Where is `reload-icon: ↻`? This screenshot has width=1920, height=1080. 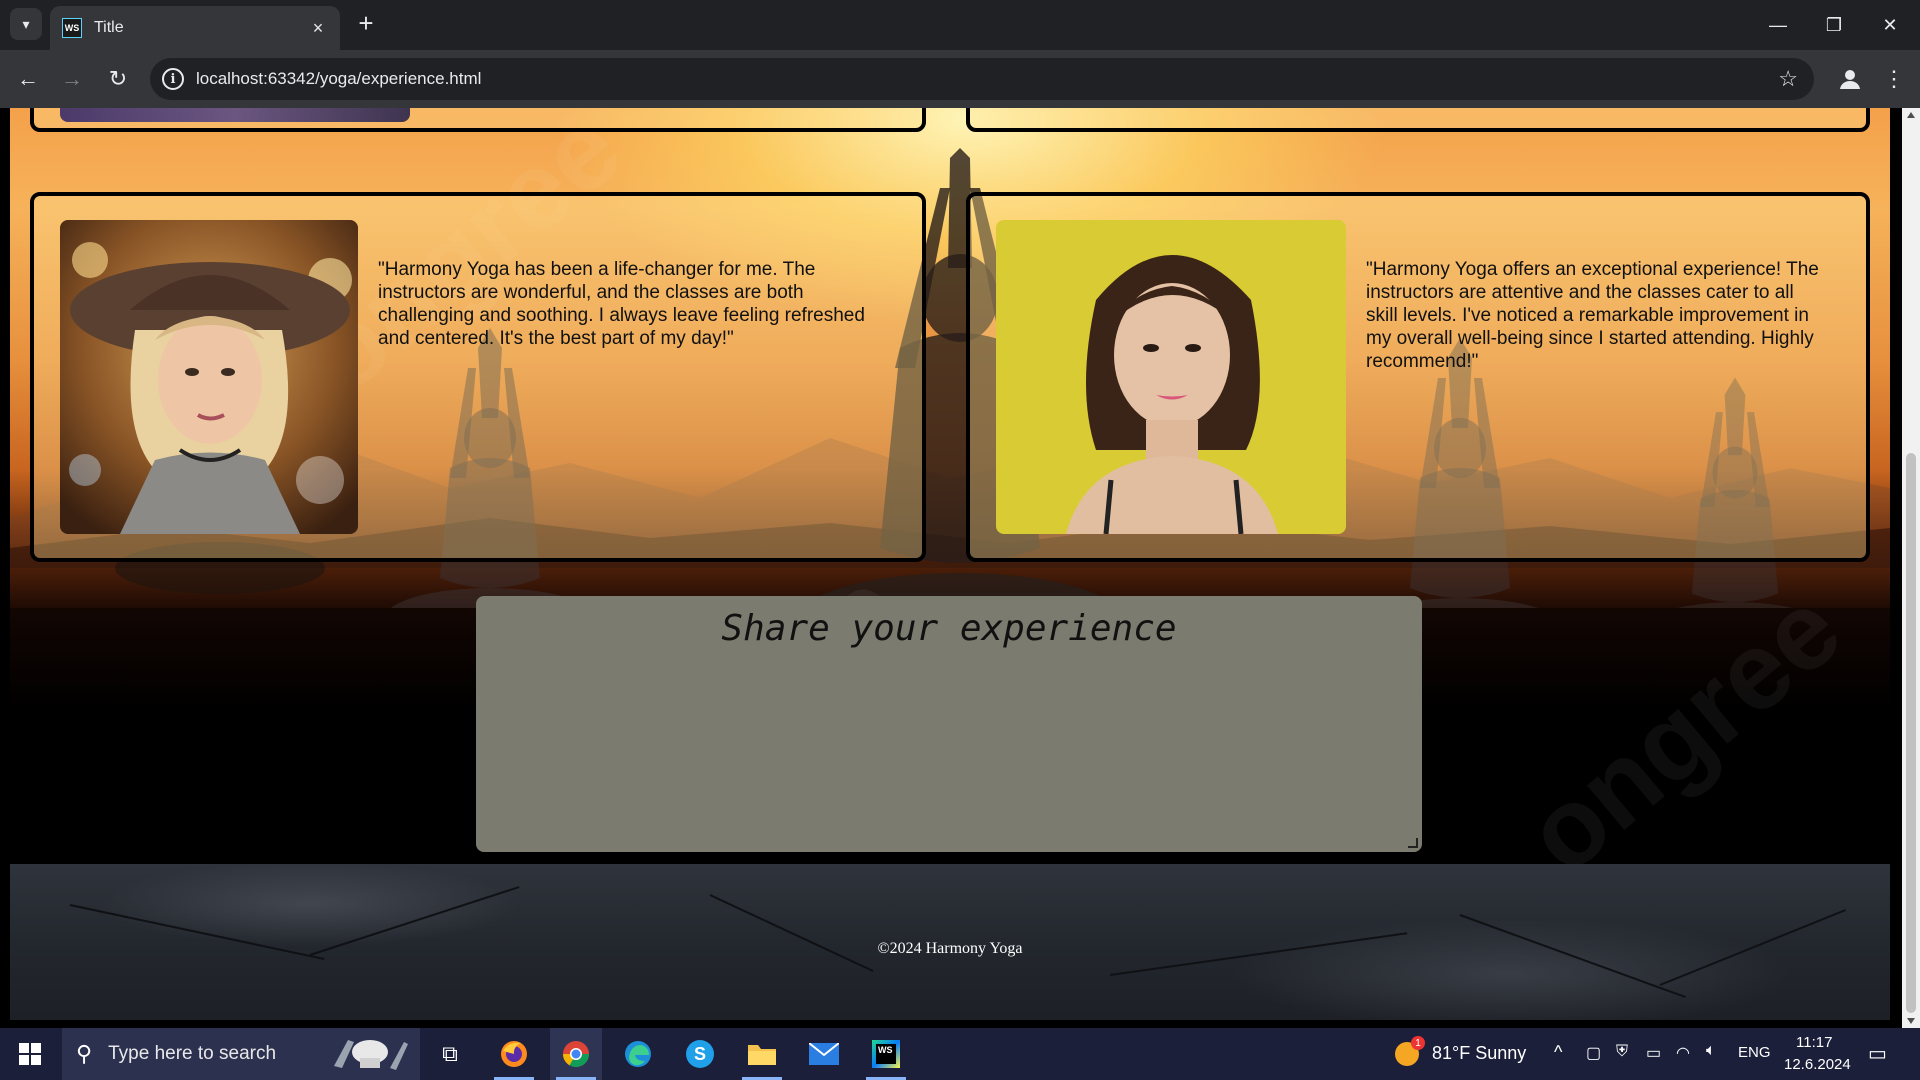 reload-icon: ↻ is located at coordinates (118, 79).